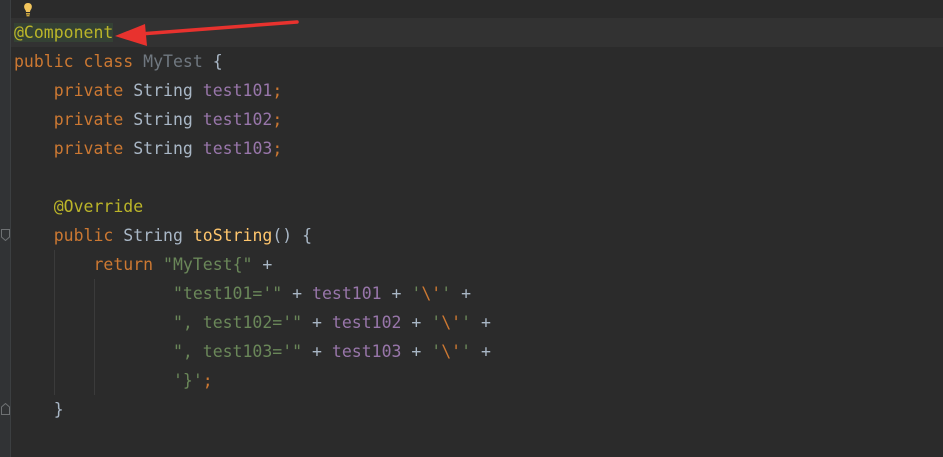 The height and width of the screenshot is (457, 943). I want to click on code-line: return "MyTest{" +, so click(143, 264).